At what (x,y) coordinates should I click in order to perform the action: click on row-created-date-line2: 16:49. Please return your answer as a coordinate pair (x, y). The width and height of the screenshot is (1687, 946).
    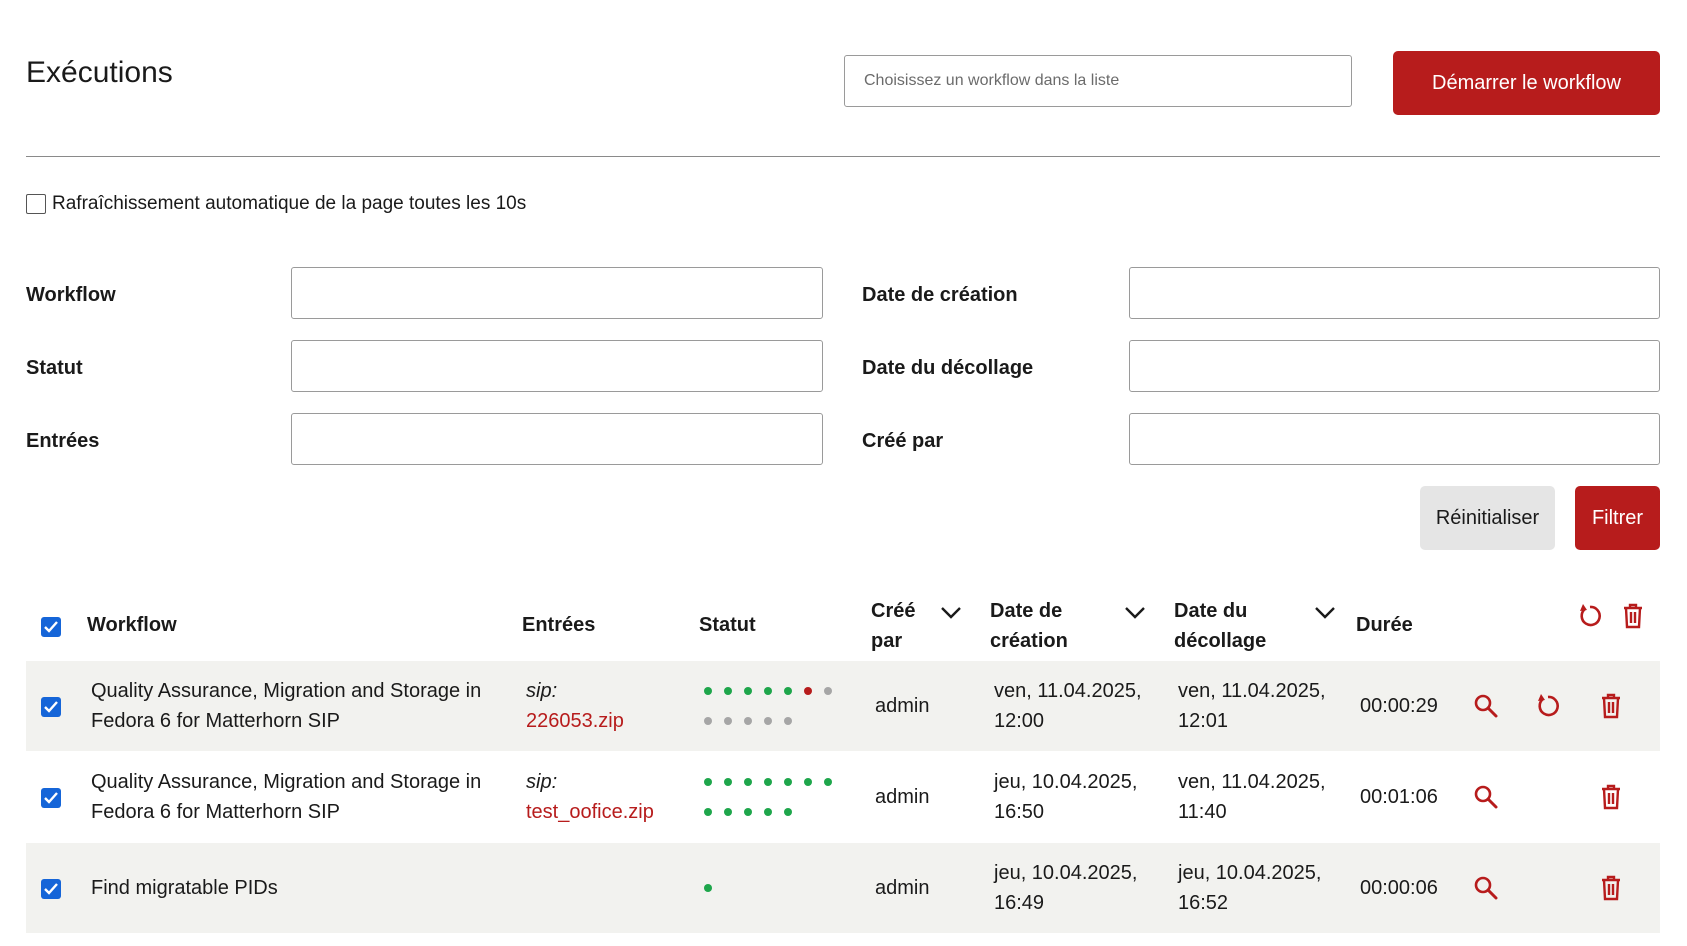
    Looking at the image, I should click on (1019, 903).